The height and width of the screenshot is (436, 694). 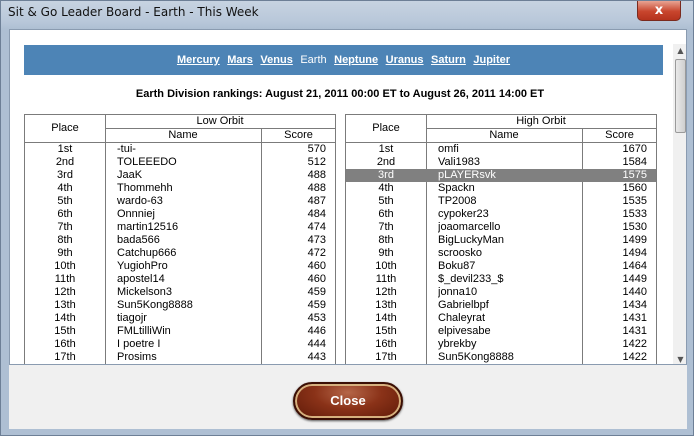 What do you see at coordinates (634, 318) in the screenshot?
I see `score-cell: 1431` at bounding box center [634, 318].